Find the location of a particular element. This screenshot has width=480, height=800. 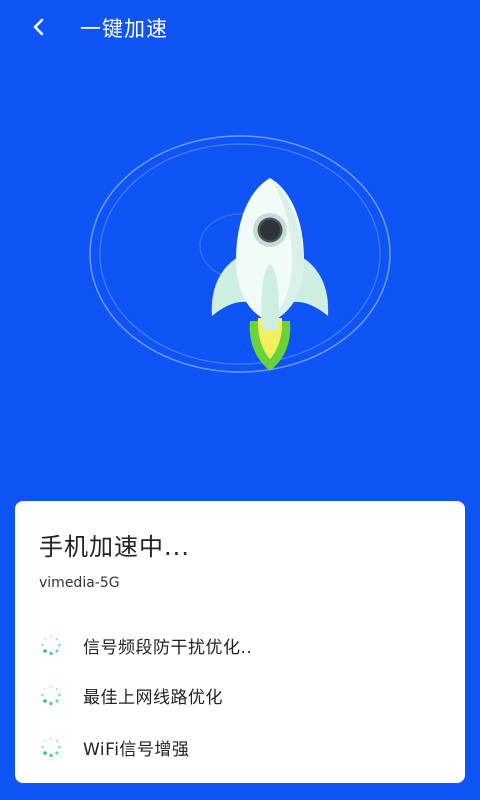

task-item-wifi-boost: WiFi信号增强 is located at coordinates (244, 747).